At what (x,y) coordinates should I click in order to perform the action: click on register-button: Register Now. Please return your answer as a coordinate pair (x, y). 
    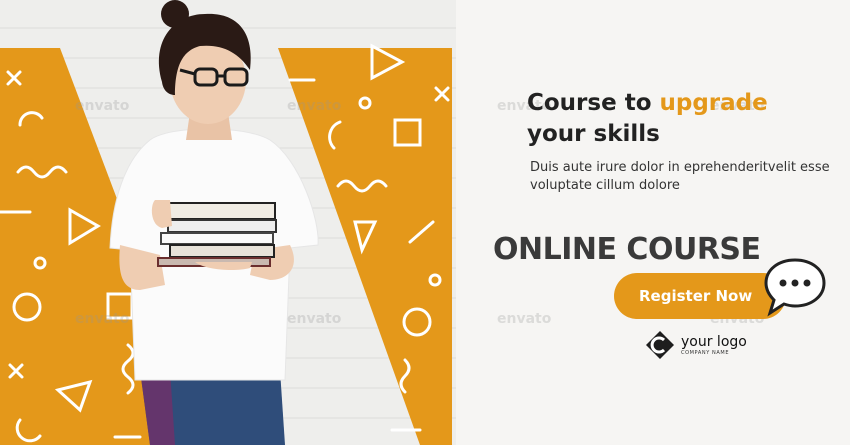
    Looking at the image, I should click on (700, 296).